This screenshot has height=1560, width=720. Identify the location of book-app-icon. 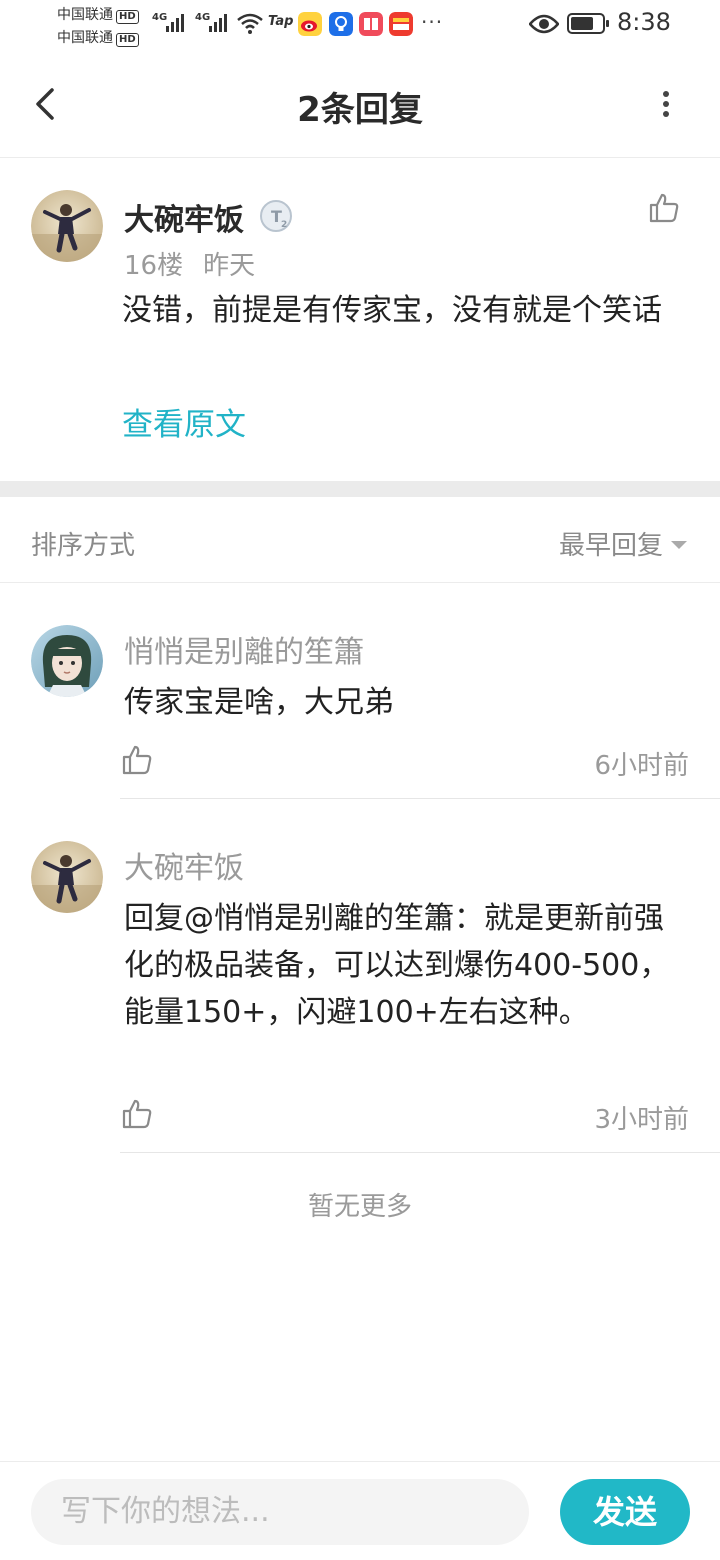
(371, 24).